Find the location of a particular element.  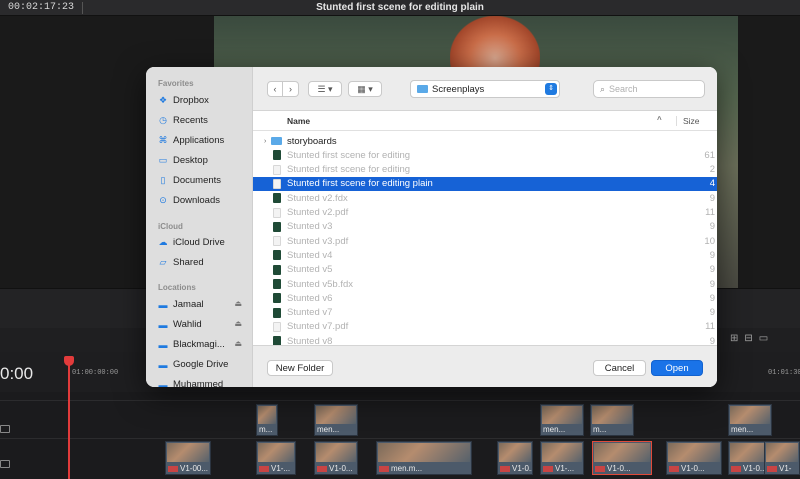

disclosure-triangle-icon: › is located at coordinates (265, 141).